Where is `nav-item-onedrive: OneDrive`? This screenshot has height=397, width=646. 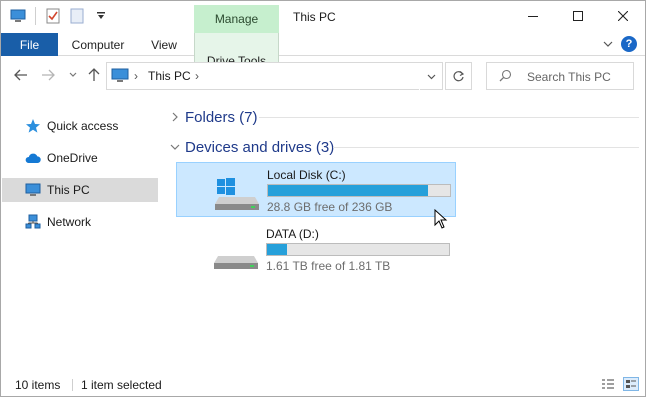
nav-item-onedrive: OneDrive is located at coordinates (80, 158).